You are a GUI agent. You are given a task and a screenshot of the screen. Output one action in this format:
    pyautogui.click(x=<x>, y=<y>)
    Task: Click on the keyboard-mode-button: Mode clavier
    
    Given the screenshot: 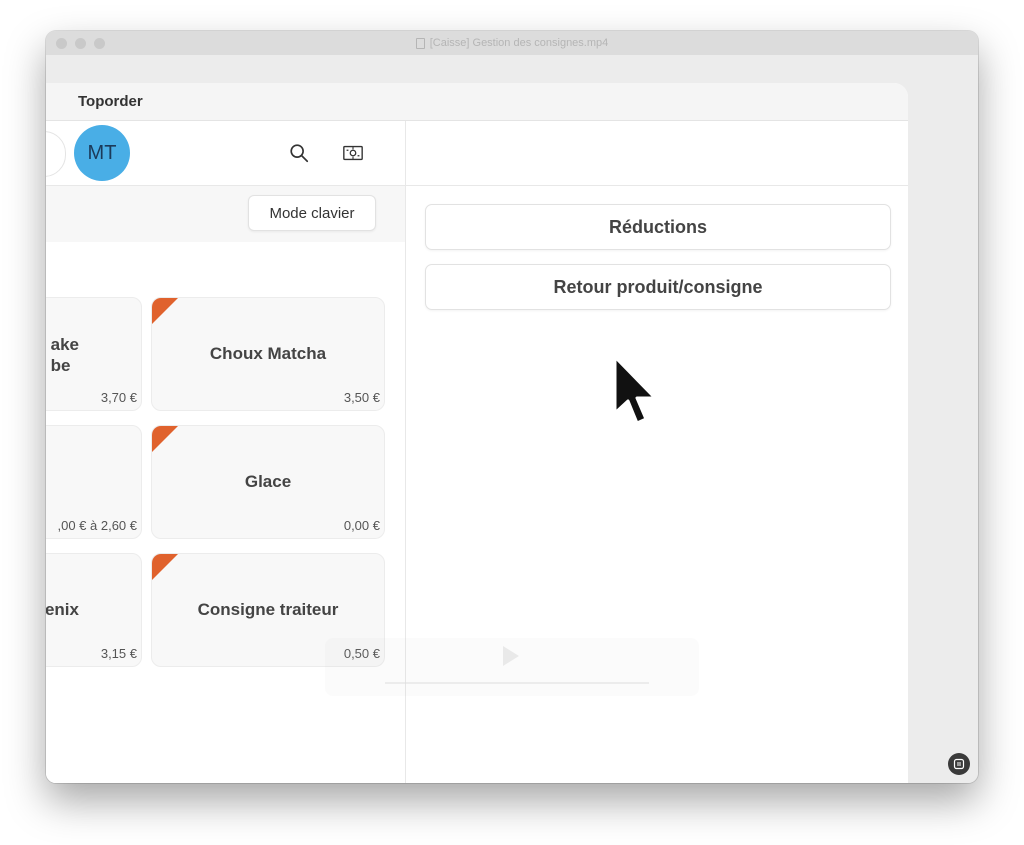 What is the action you would take?
    pyautogui.click(x=312, y=213)
    